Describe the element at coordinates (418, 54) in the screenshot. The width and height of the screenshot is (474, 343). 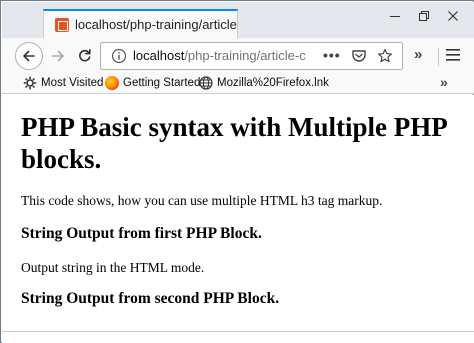
I see `toolbar-overflow-icon: »` at that location.